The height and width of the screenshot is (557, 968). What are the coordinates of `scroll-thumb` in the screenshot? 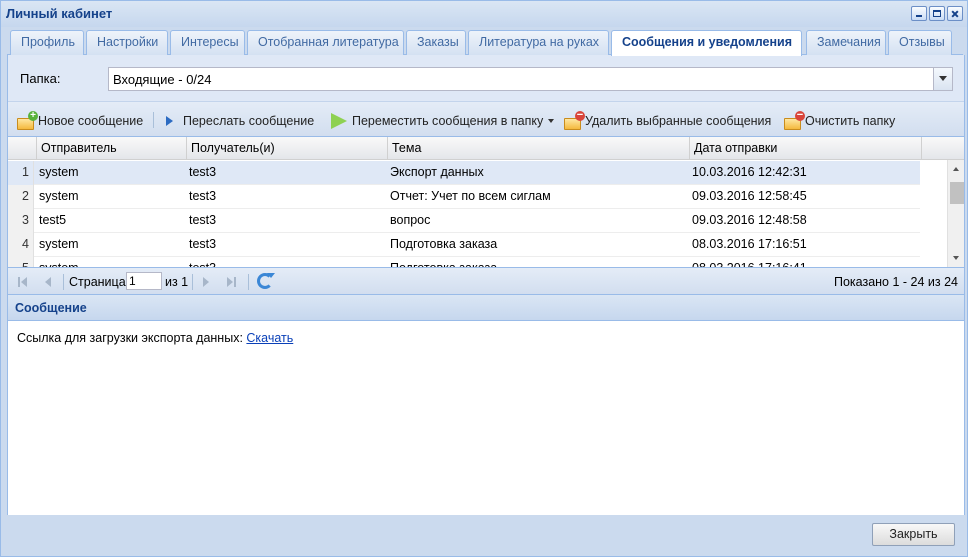 It's located at (957, 193).